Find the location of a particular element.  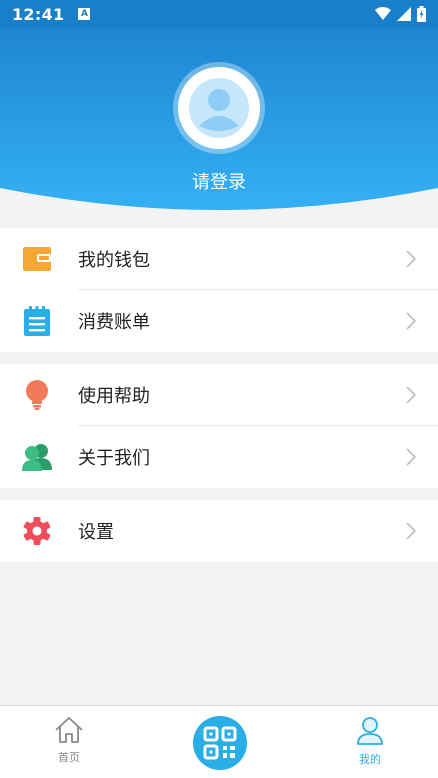

notification-icon: A is located at coordinates (84, 14).